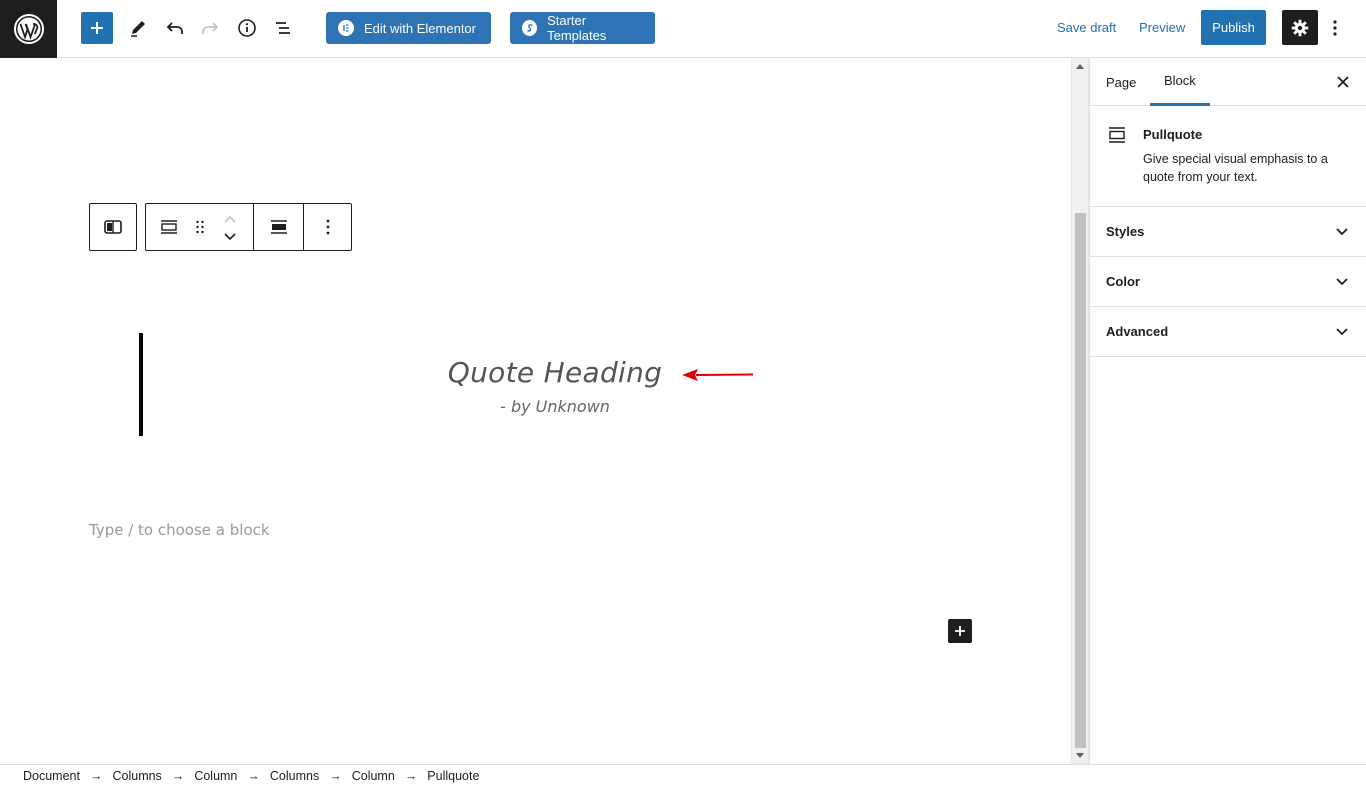 The height and width of the screenshot is (786, 1366). I want to click on scroll-down-arrow-icon, so click(1080, 755).